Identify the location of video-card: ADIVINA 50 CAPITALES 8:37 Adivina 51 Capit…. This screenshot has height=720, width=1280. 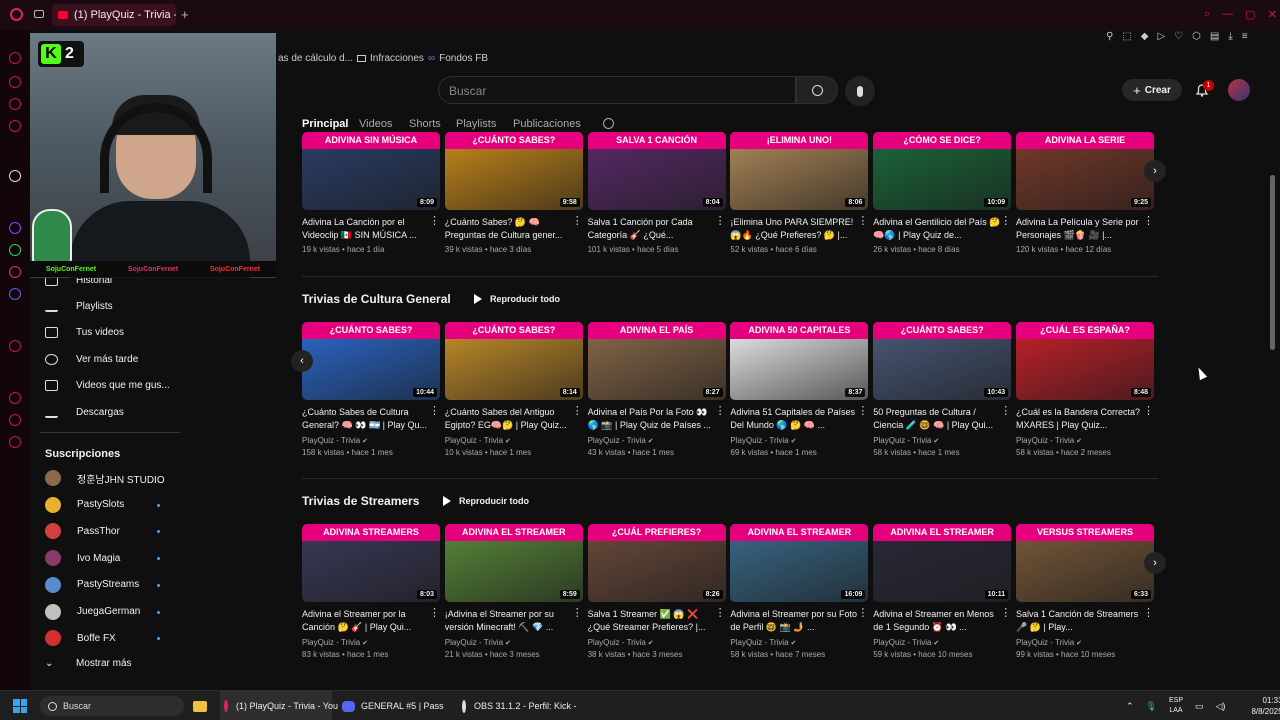
(799, 389).